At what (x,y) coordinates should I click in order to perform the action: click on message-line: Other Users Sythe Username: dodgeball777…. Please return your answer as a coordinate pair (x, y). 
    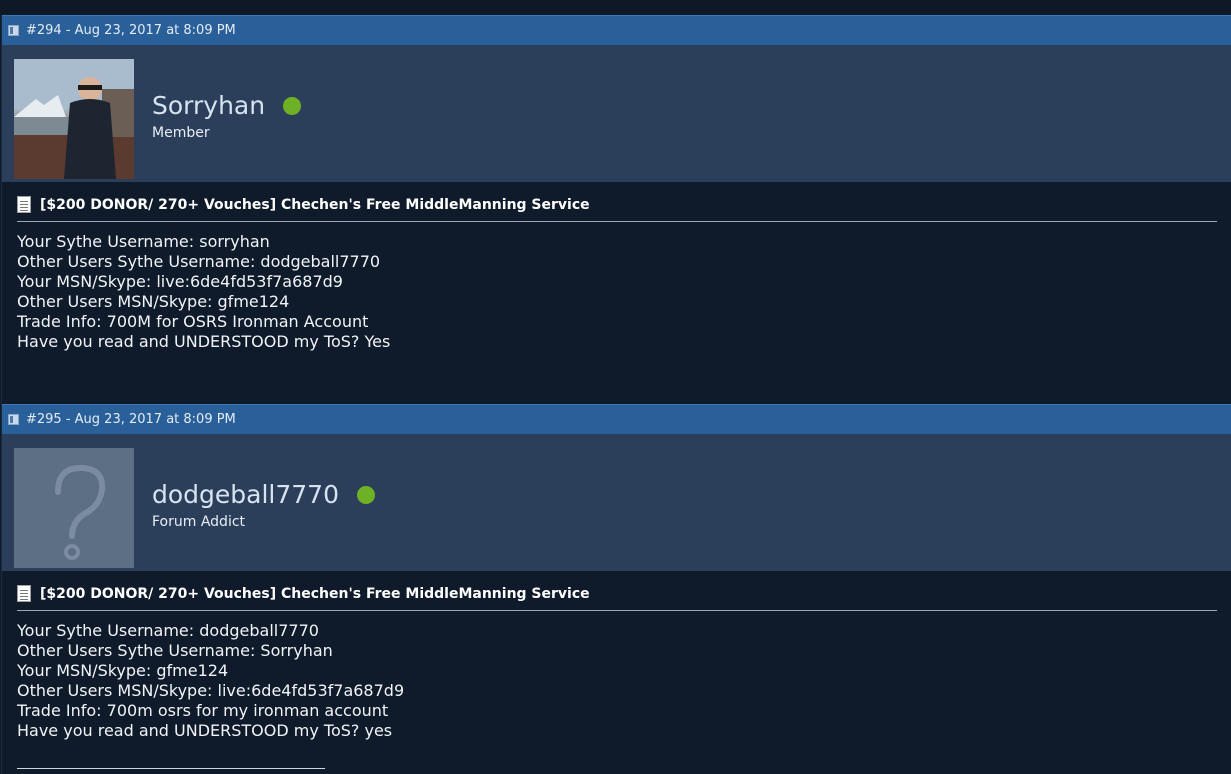
    Looking at the image, I should click on (199, 261).